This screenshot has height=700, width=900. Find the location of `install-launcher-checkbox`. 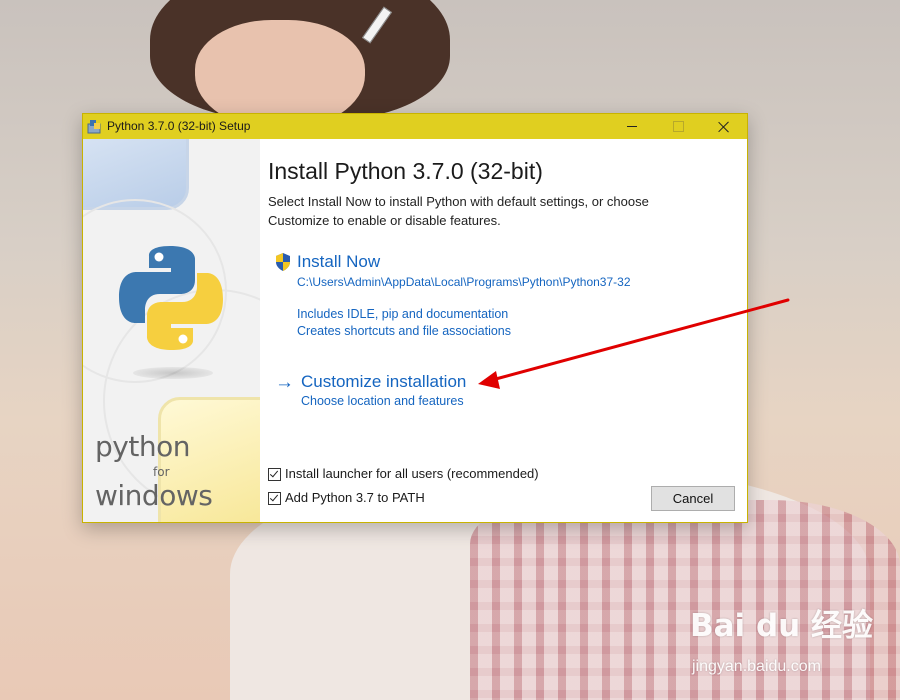

install-launcher-checkbox is located at coordinates (274, 474).